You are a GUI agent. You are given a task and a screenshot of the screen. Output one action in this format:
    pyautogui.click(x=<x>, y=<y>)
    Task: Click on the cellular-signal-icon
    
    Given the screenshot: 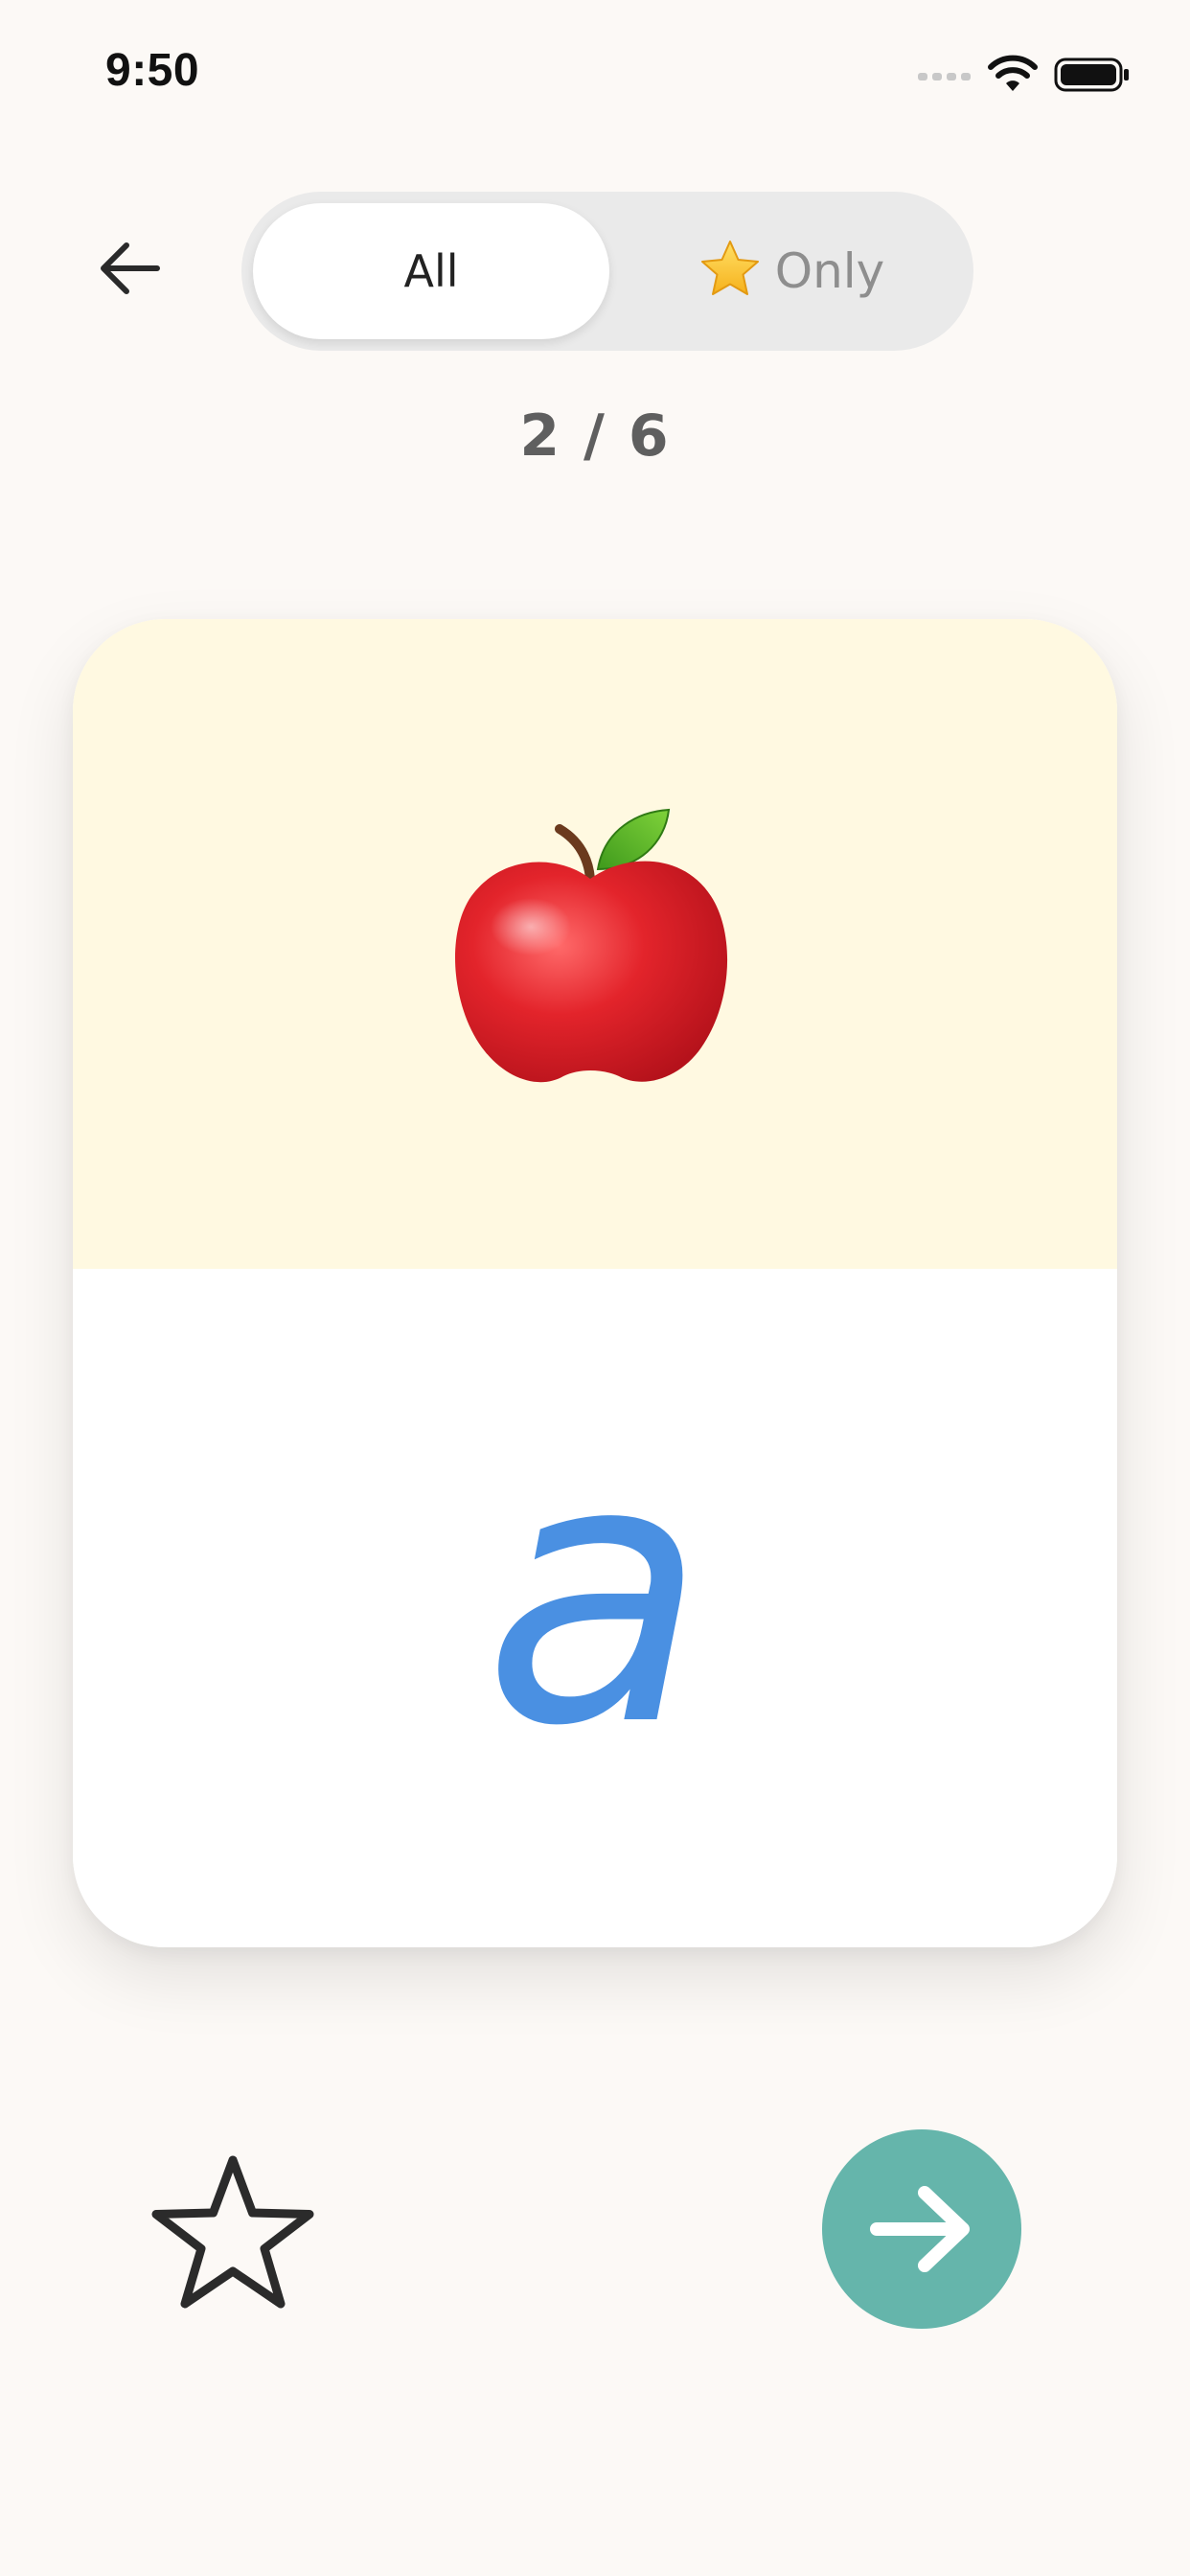 What is the action you would take?
    pyautogui.click(x=945, y=76)
    